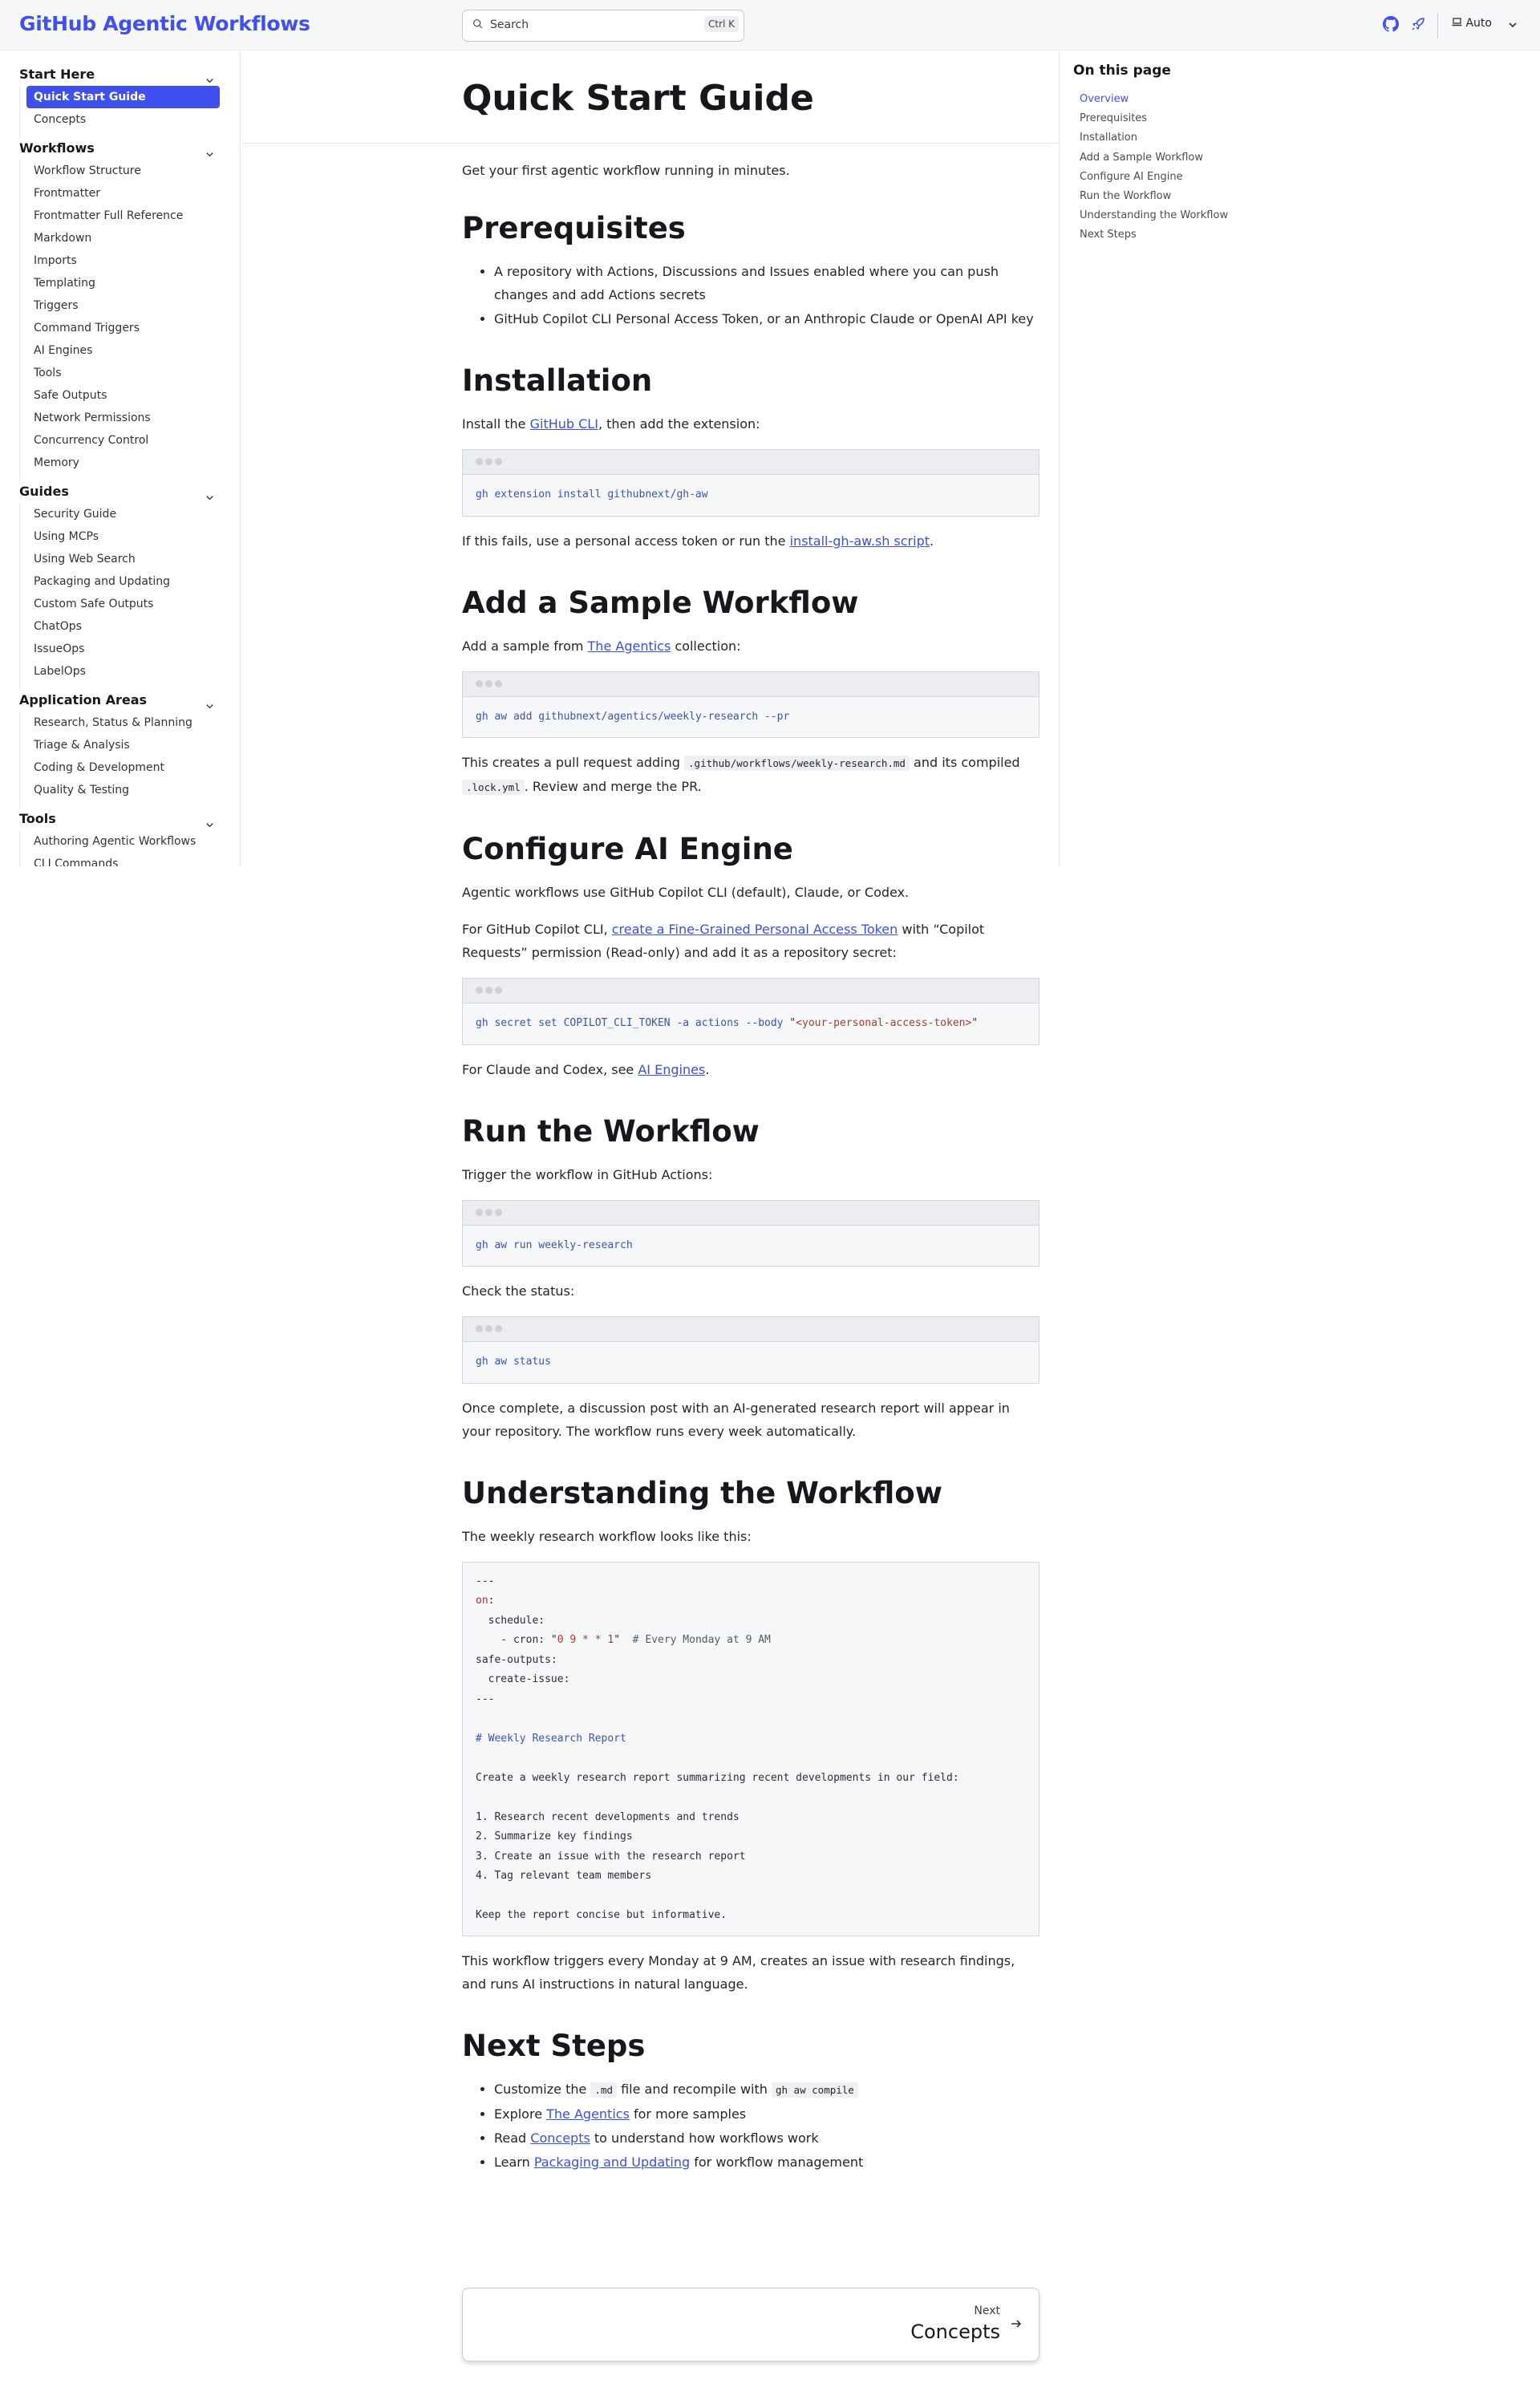 The width and height of the screenshot is (1540, 2408). Describe the element at coordinates (119, 700) in the screenshot. I see `sidebar-section-toggle: Application Areas` at that location.